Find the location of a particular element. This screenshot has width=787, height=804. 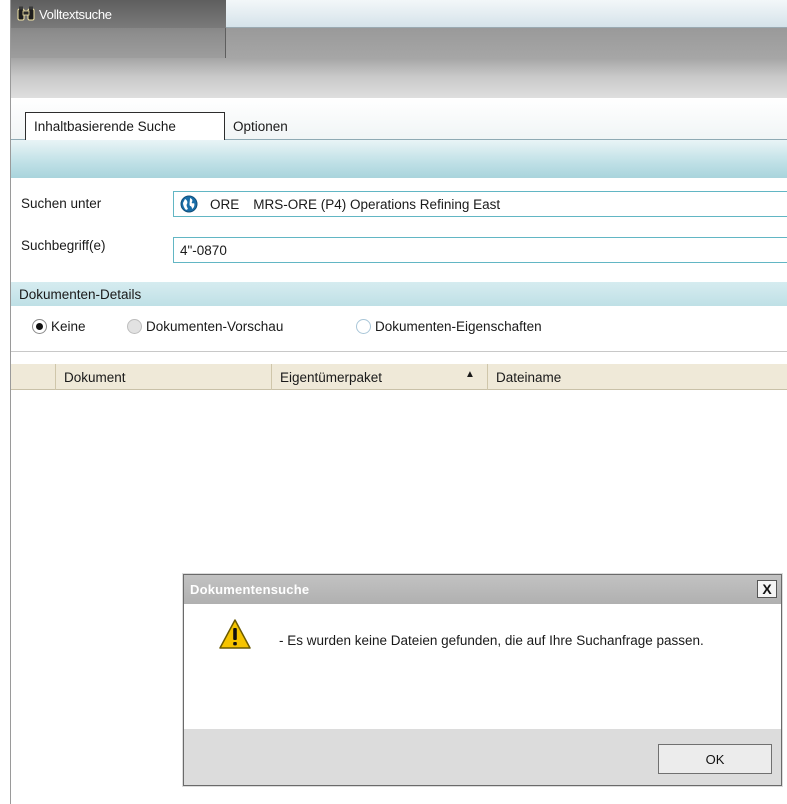

radio-none-indicator is located at coordinates (39, 326).